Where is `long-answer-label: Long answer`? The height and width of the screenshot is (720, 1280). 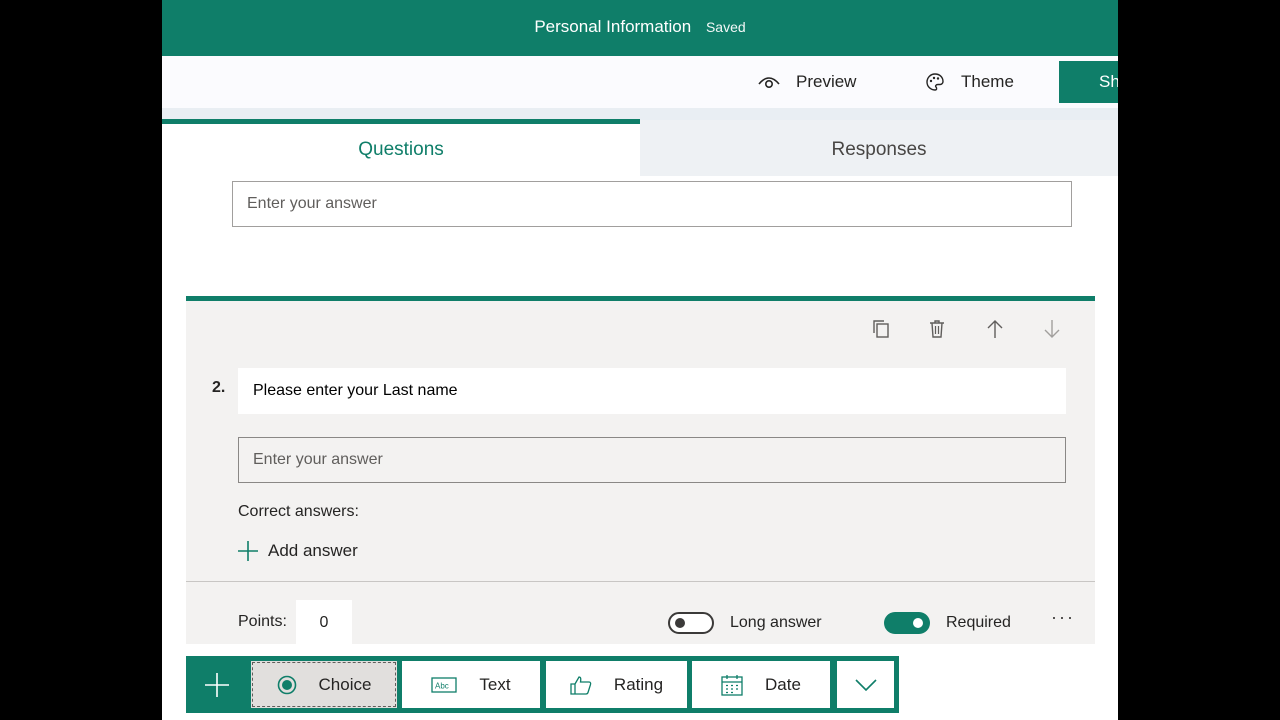
long-answer-label: Long answer is located at coordinates (776, 622).